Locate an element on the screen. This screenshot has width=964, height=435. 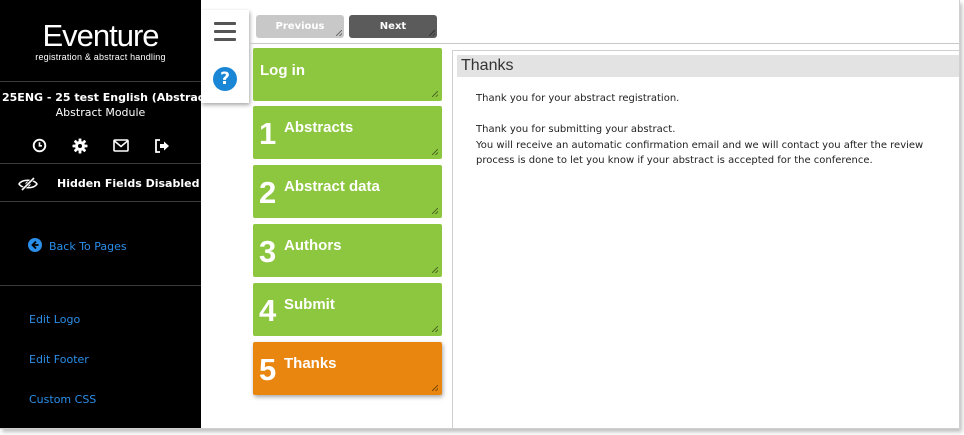
logo-tagline: registration & abstract handling is located at coordinates (100, 57).